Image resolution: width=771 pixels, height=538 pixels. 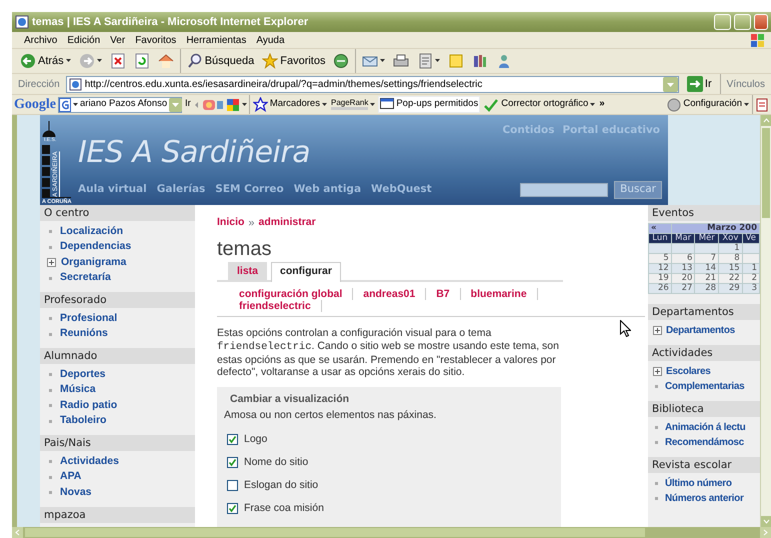 I want to click on tab: configurar, so click(x=306, y=272).